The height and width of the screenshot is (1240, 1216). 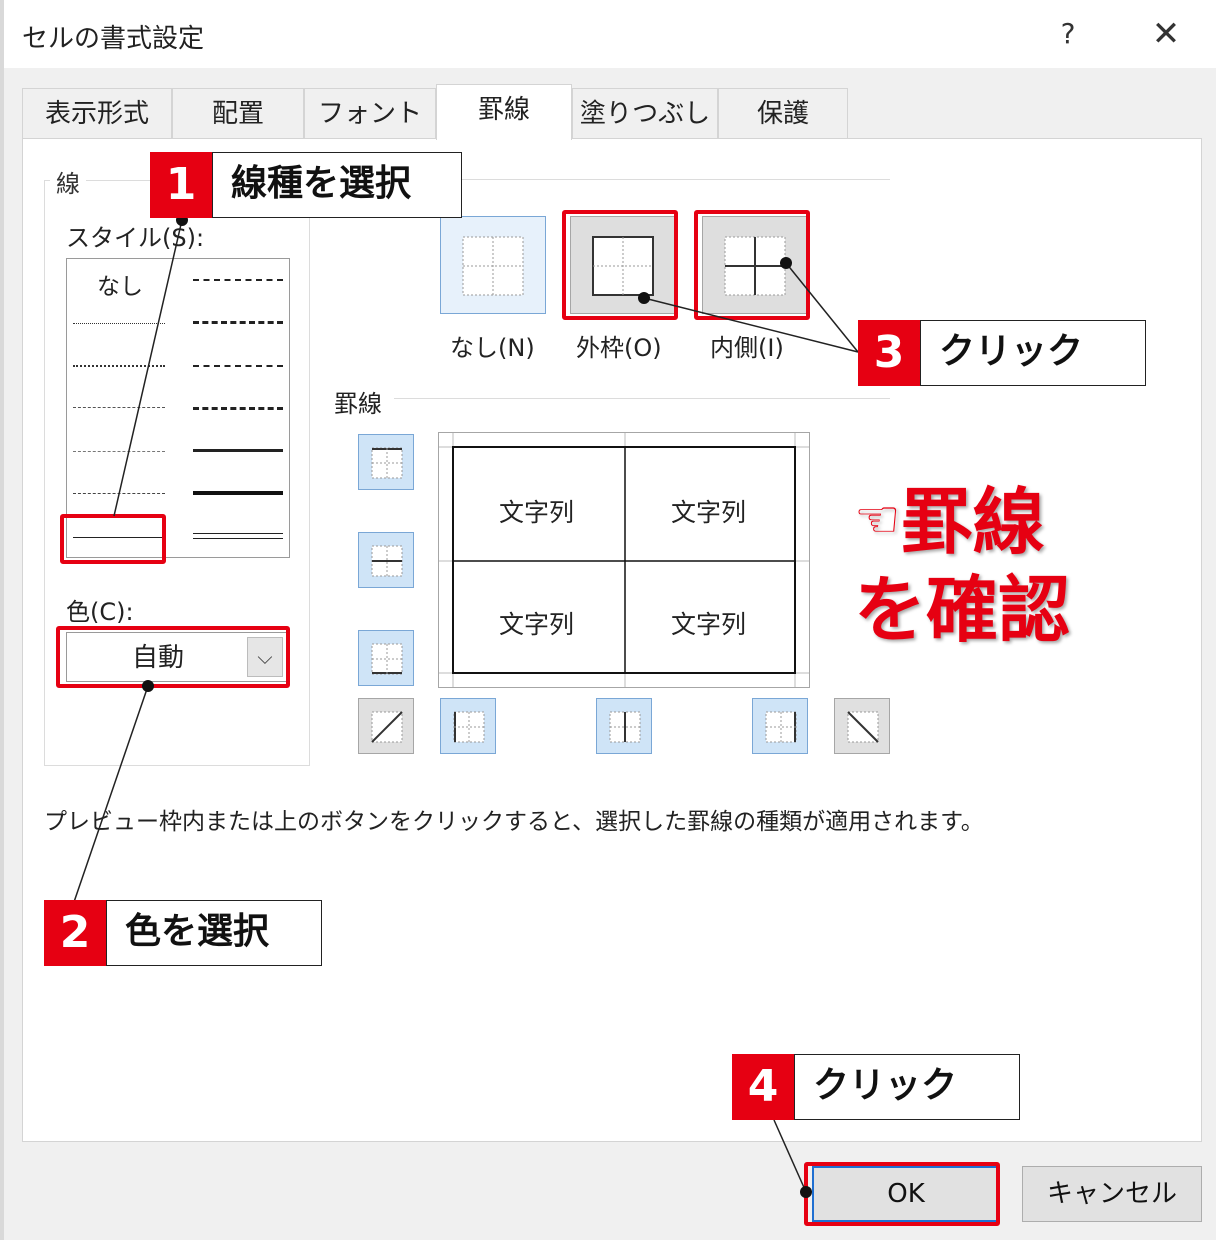 I want to click on line-group-label: 線, so click(x=68, y=181).